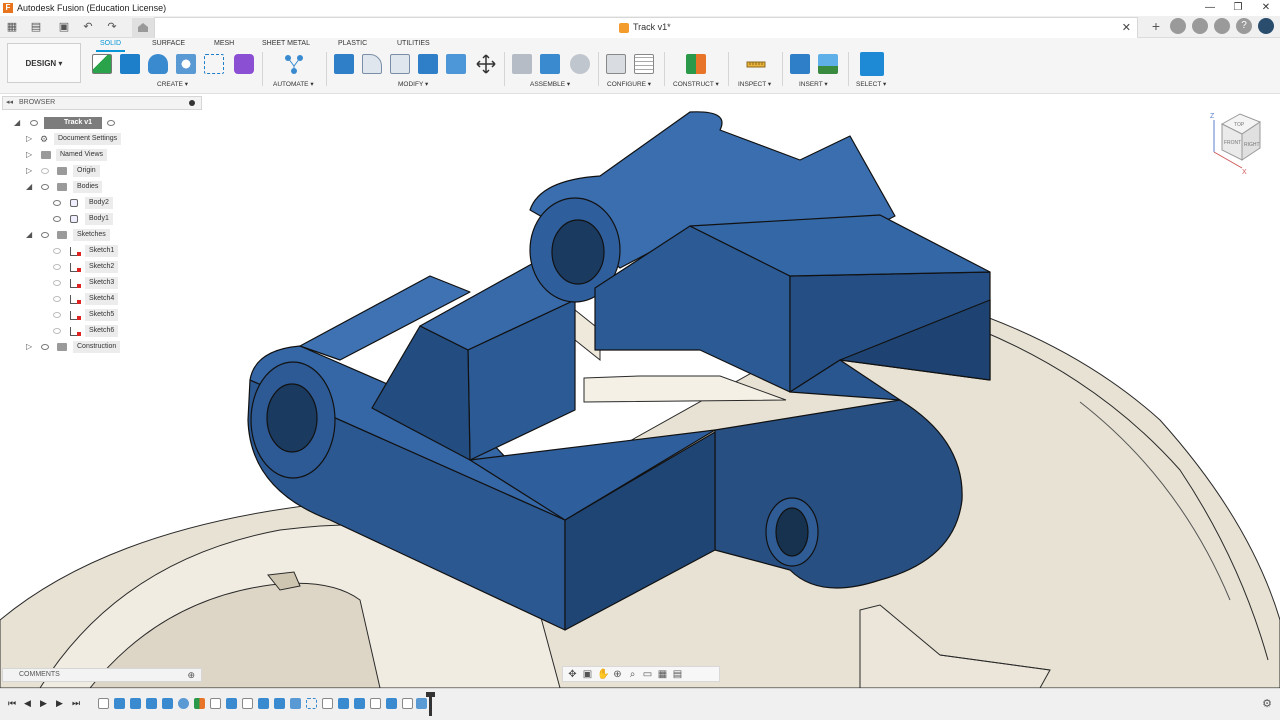 The height and width of the screenshot is (720, 1280). I want to click on pan-icon: ✋, so click(603, 674).